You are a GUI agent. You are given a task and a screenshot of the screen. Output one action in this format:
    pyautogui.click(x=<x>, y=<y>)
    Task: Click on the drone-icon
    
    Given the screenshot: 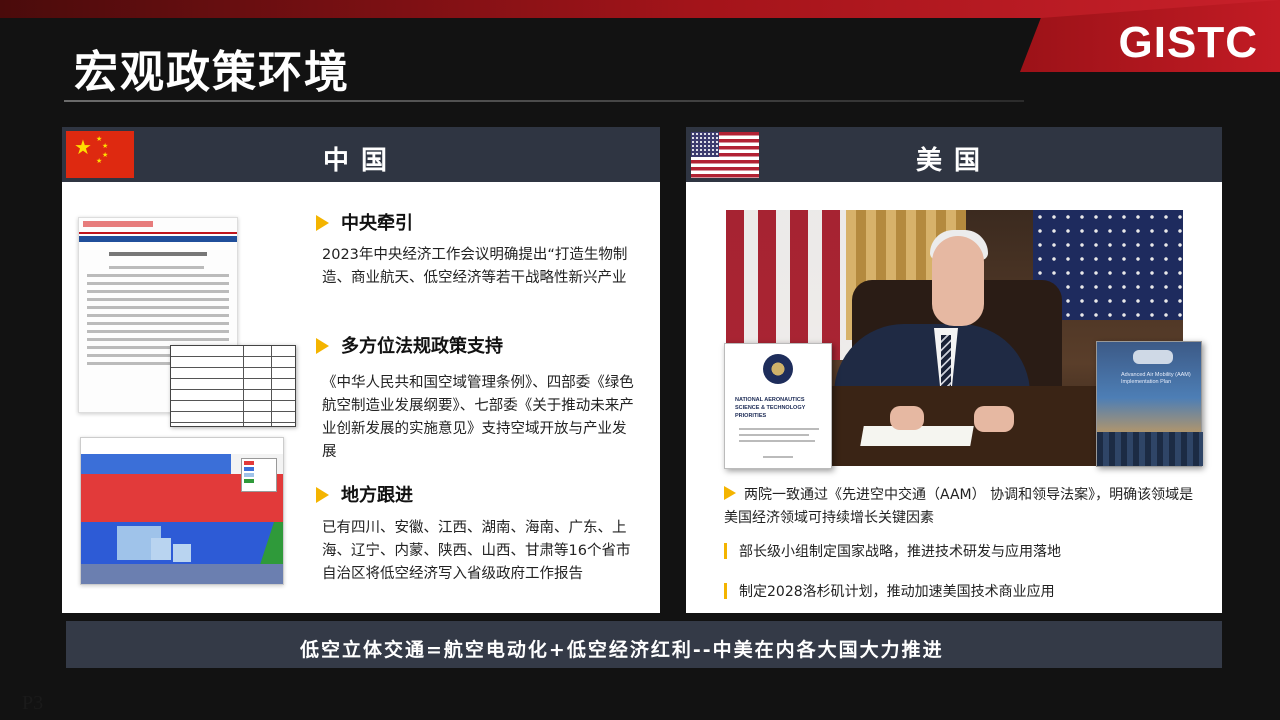 What is the action you would take?
    pyautogui.click(x=1153, y=357)
    